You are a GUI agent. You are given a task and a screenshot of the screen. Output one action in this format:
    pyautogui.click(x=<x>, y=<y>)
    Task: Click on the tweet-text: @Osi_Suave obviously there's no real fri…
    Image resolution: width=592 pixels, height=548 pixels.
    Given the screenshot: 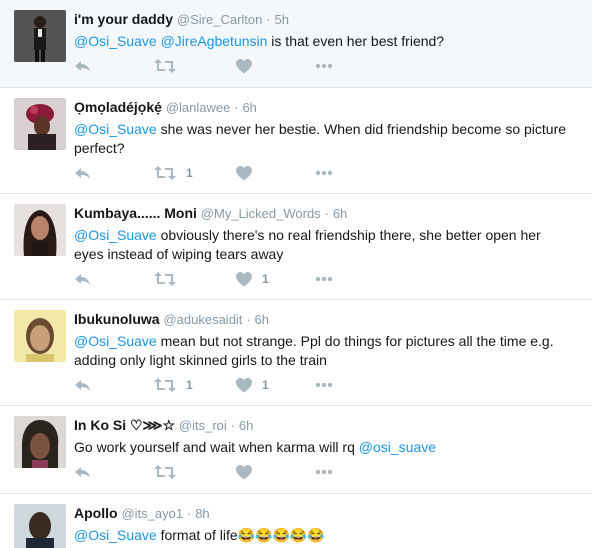 What is the action you would take?
    pyautogui.click(x=324, y=245)
    